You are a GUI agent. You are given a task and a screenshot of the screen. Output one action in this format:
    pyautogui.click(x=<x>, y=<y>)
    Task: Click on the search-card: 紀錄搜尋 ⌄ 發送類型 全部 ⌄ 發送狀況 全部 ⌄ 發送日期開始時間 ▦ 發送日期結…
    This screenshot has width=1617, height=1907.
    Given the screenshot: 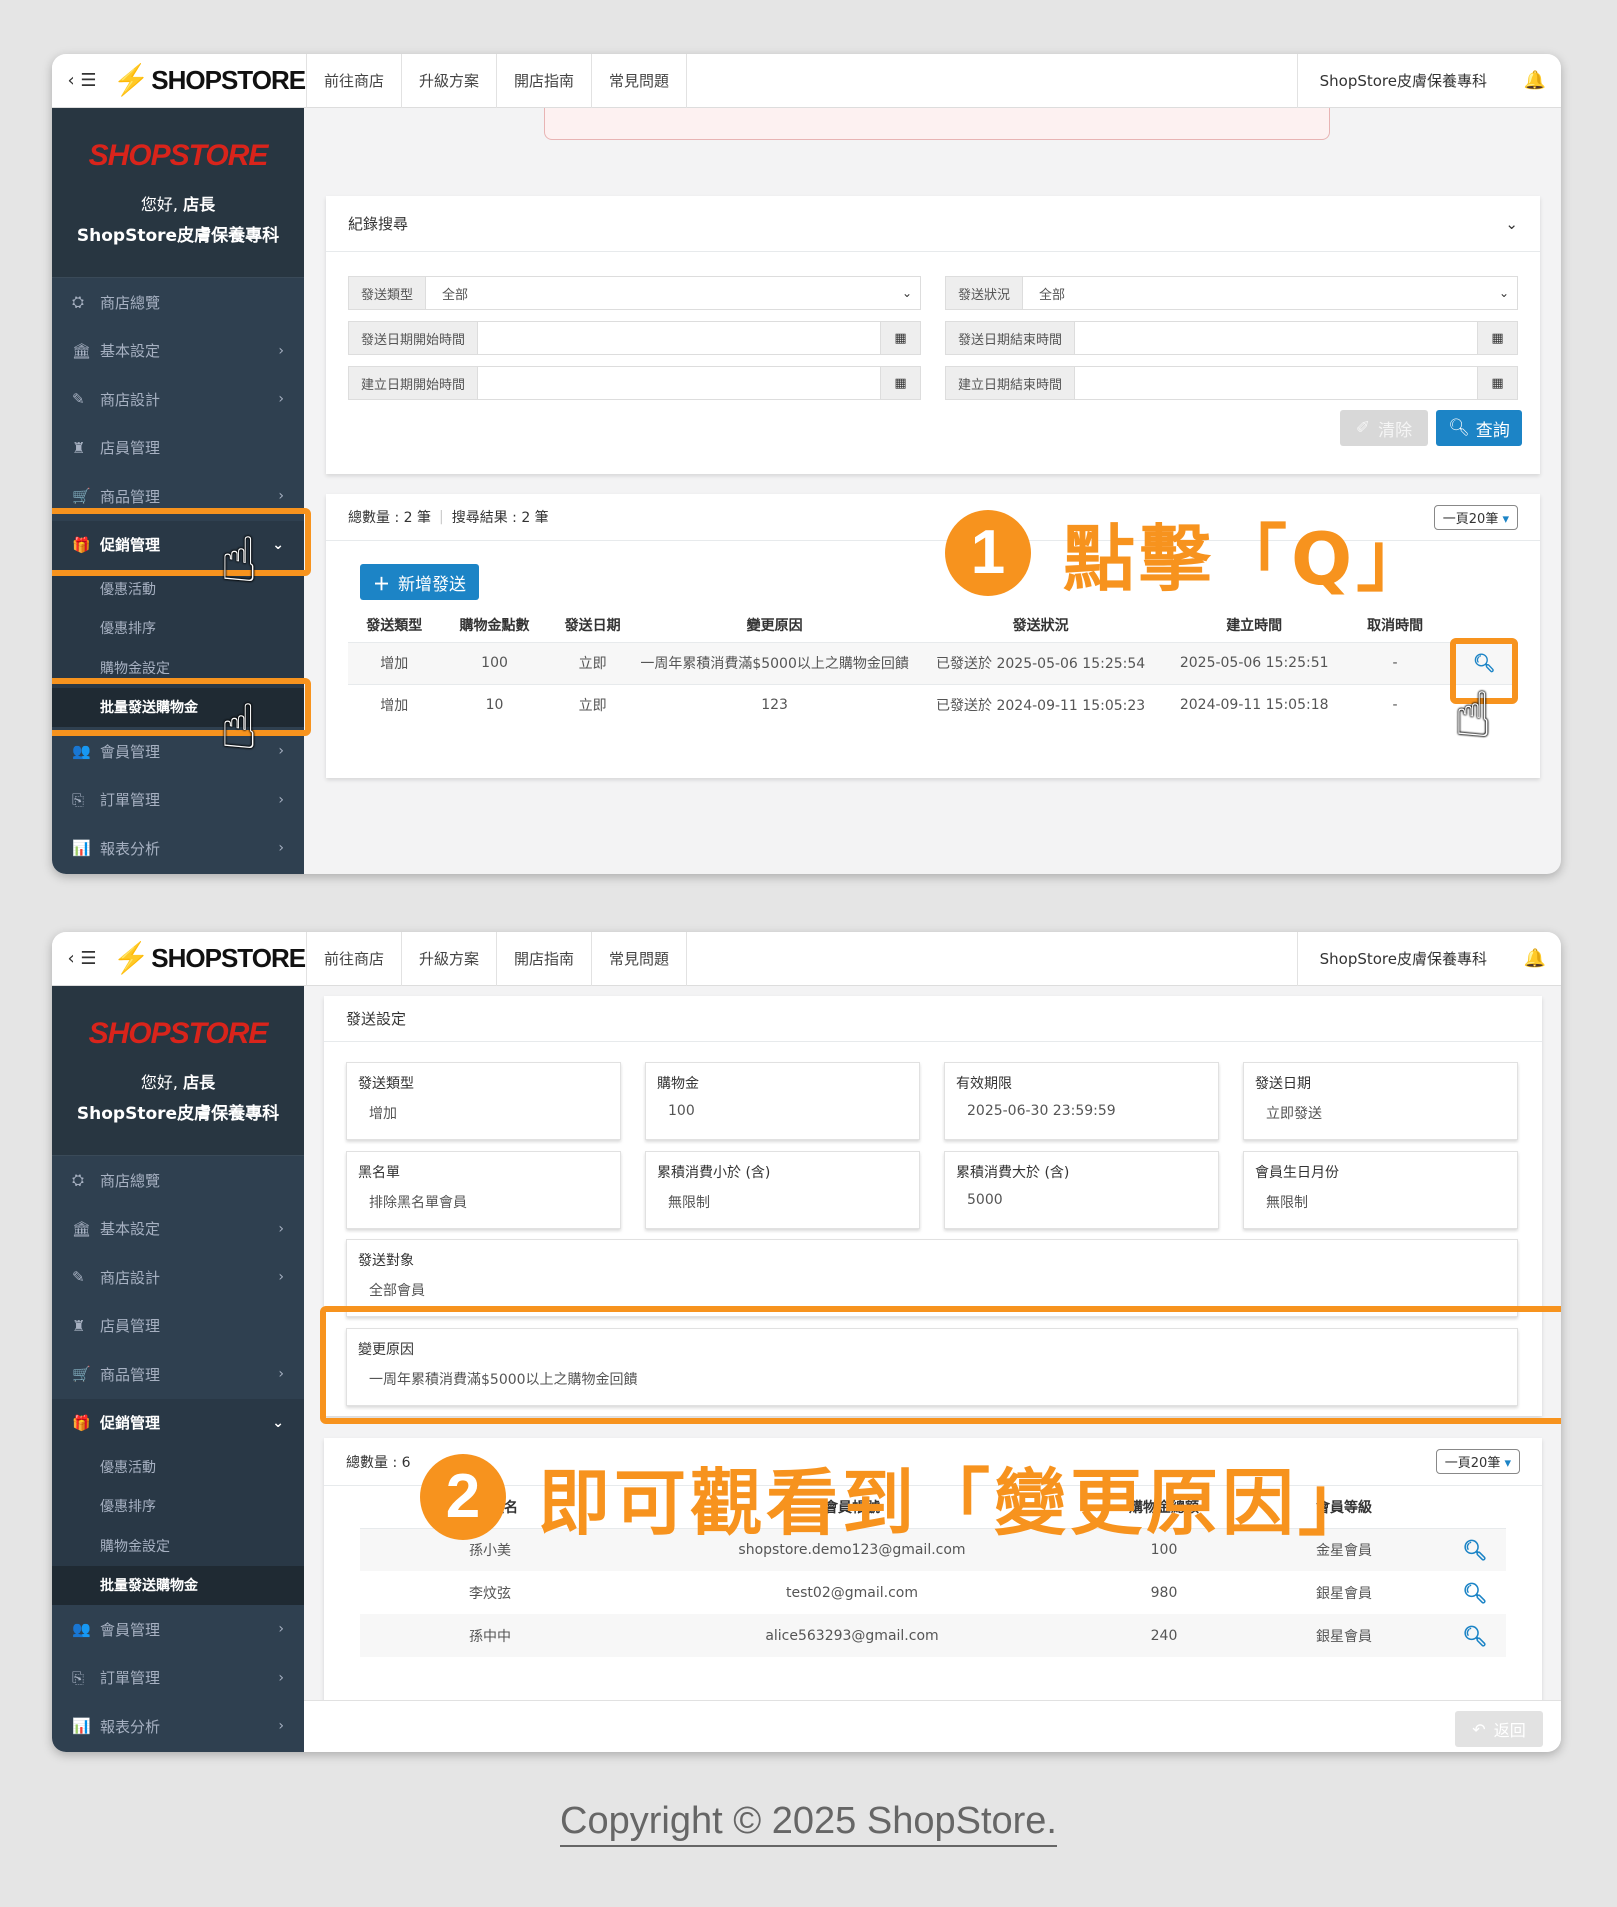 What is the action you would take?
    pyautogui.click(x=933, y=335)
    